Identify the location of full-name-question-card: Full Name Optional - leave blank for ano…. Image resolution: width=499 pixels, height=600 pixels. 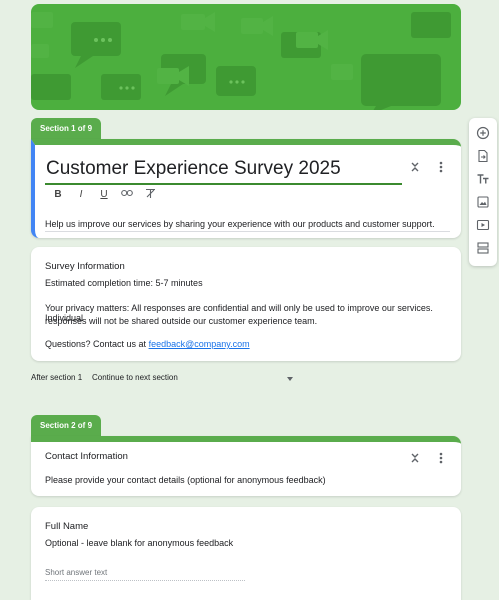
(246, 553).